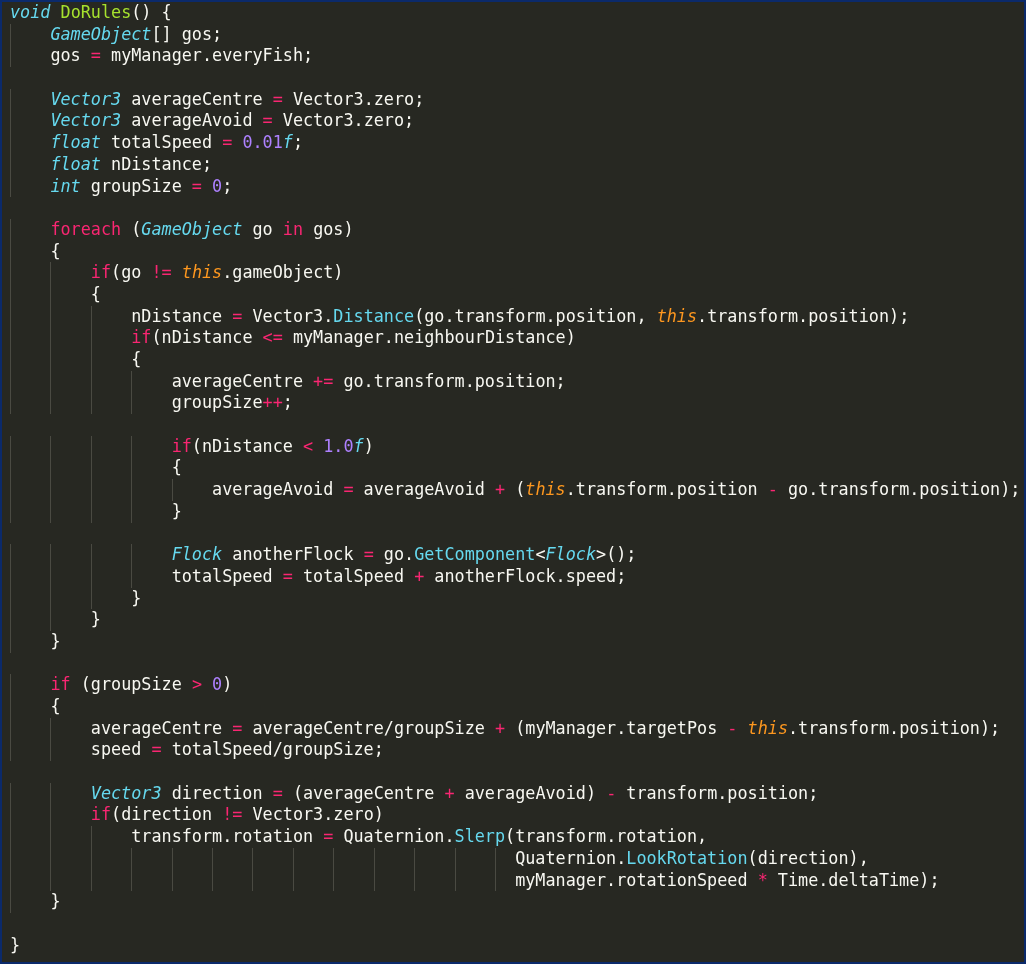 The height and width of the screenshot is (964, 1026). I want to click on code-line: averageCentre += go.transform.position;, so click(368, 381).